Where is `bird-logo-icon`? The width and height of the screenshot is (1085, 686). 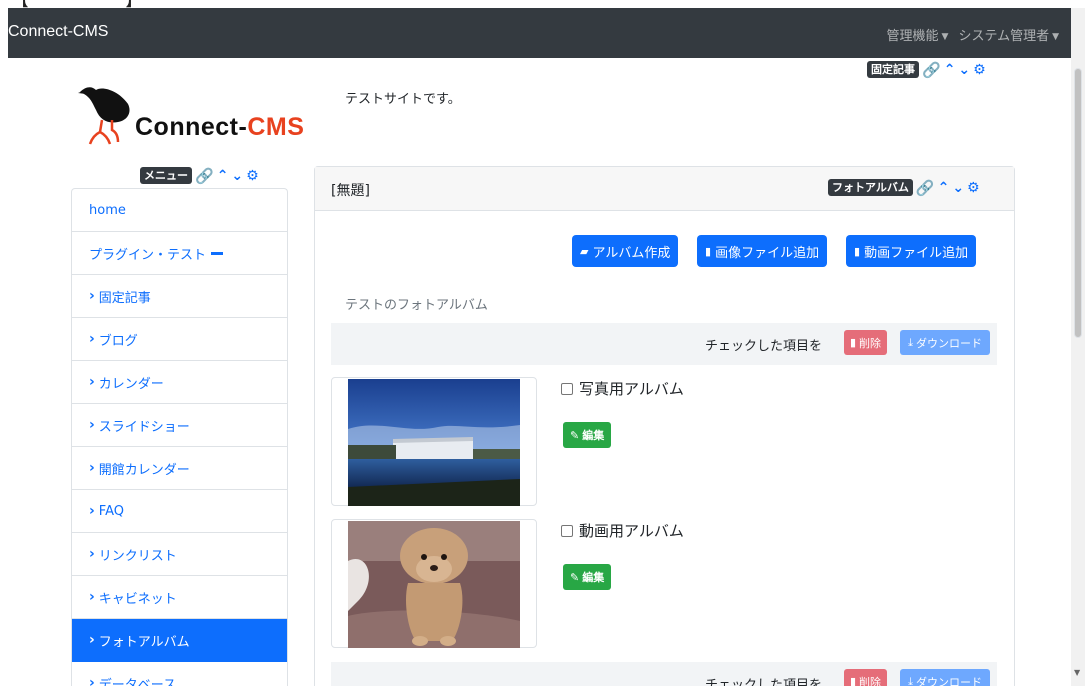 bird-logo-icon is located at coordinates (104, 116).